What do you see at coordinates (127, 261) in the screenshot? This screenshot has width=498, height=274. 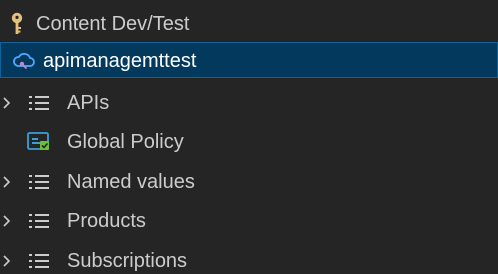 I see `tree-item-label: Subscriptions` at bounding box center [127, 261].